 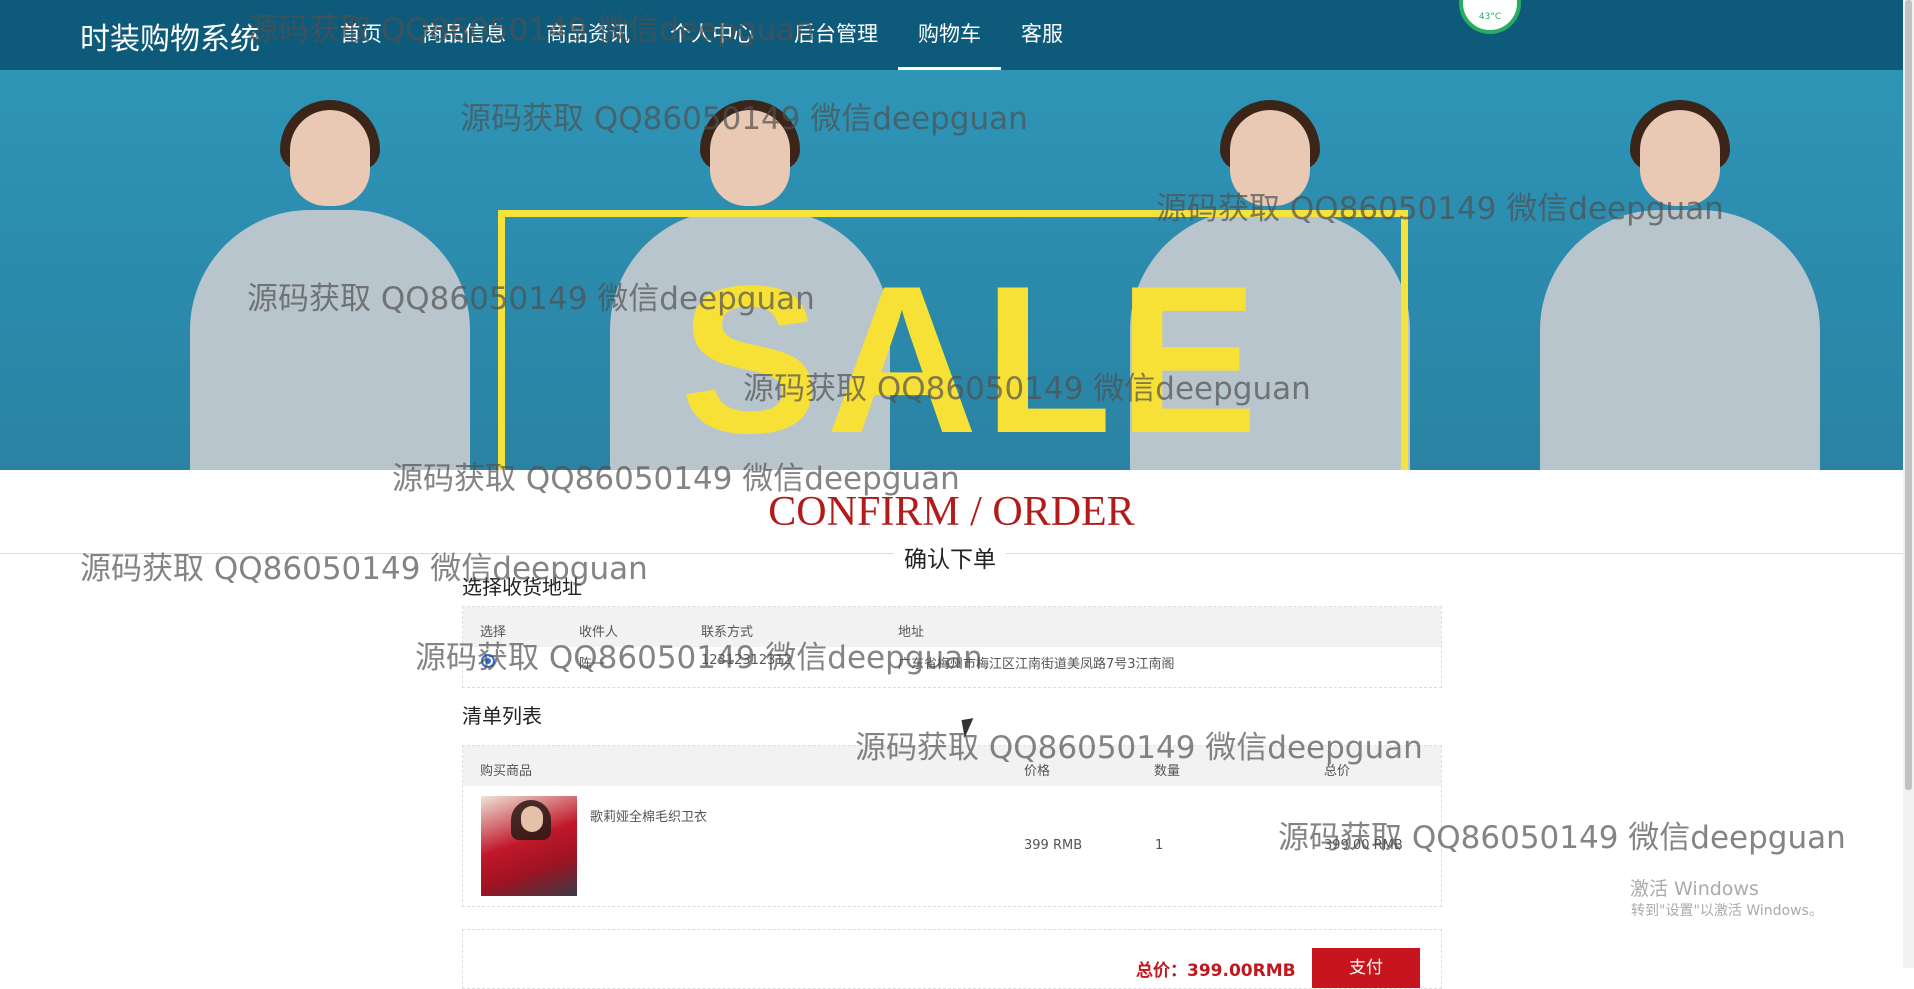 What do you see at coordinates (1036, 664) in the screenshot?
I see `recipient-address: 广东省梅州市梅江区江南街道美凤路7号3江南阁` at bounding box center [1036, 664].